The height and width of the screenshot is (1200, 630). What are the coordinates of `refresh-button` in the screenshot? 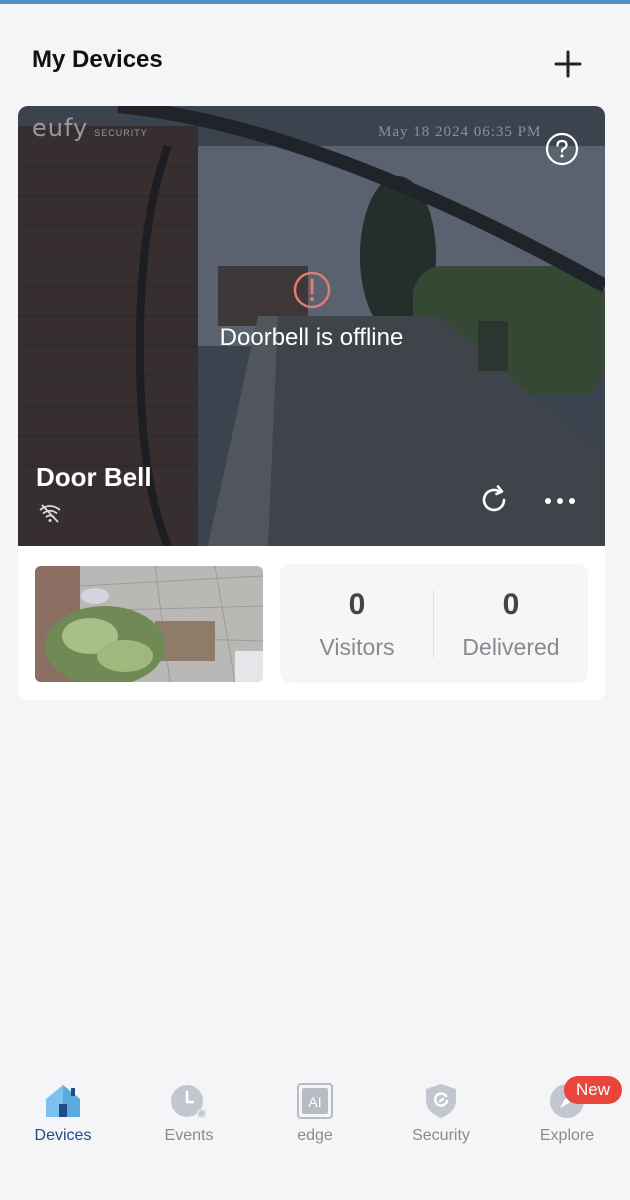 It's located at (494, 500).